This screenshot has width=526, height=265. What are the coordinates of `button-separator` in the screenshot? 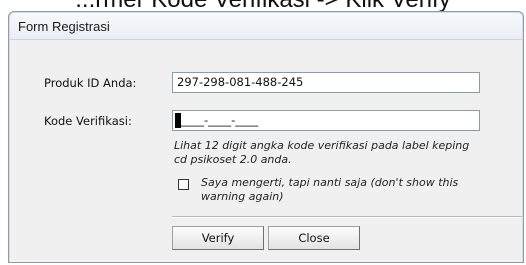 It's located at (347, 217).